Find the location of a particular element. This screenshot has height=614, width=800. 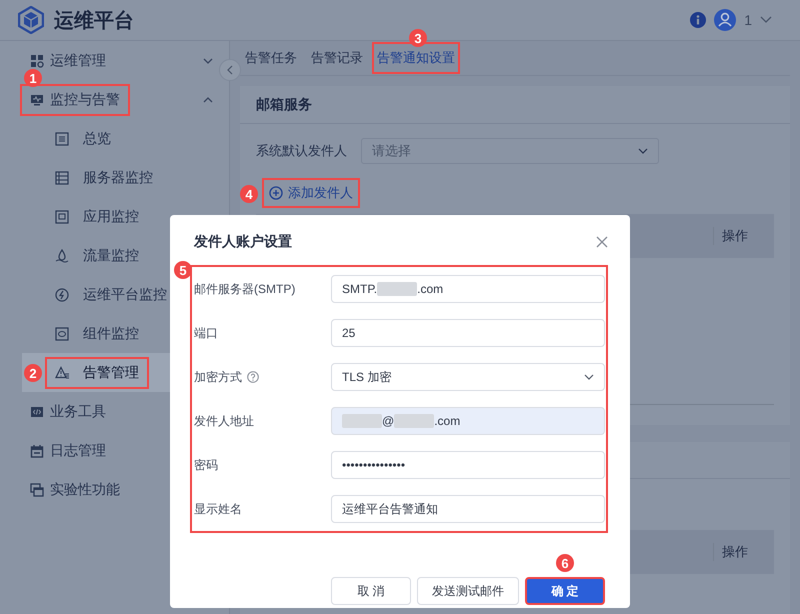

window-icon is located at coordinates (62, 217).